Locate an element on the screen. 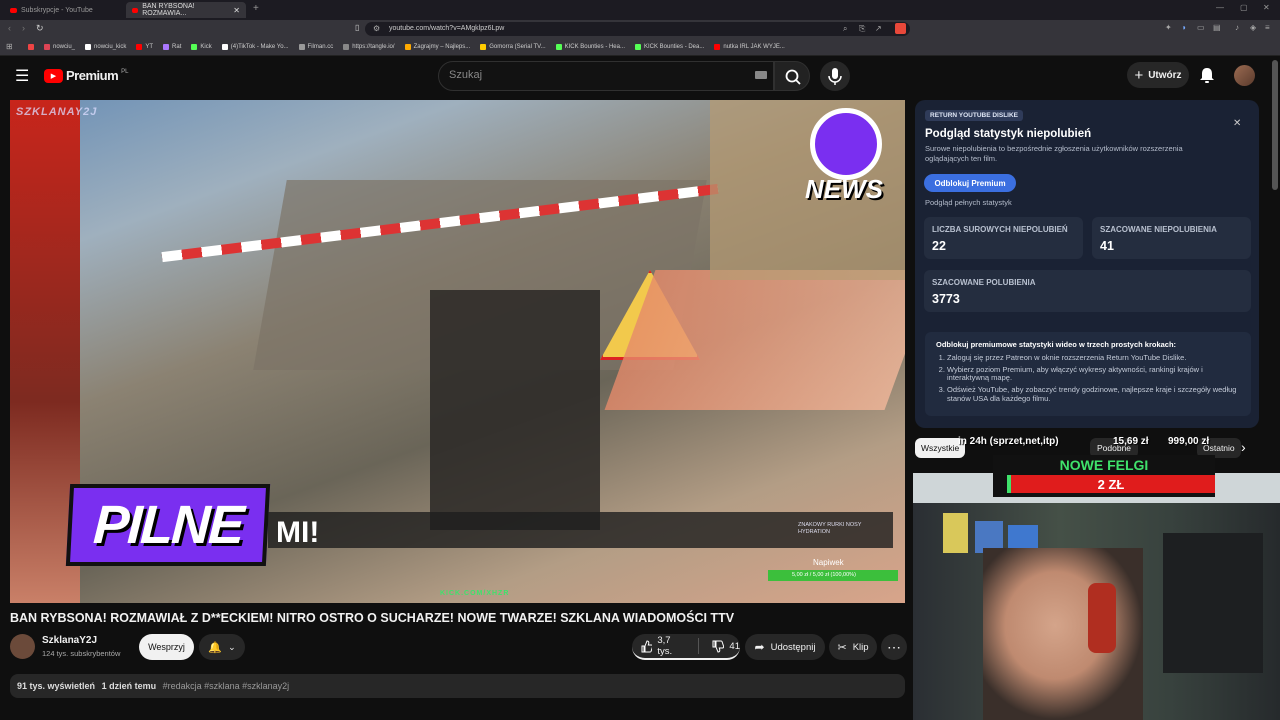 The width and height of the screenshot is (1280, 720). minimize-icon: — is located at coordinates (1220, 7).